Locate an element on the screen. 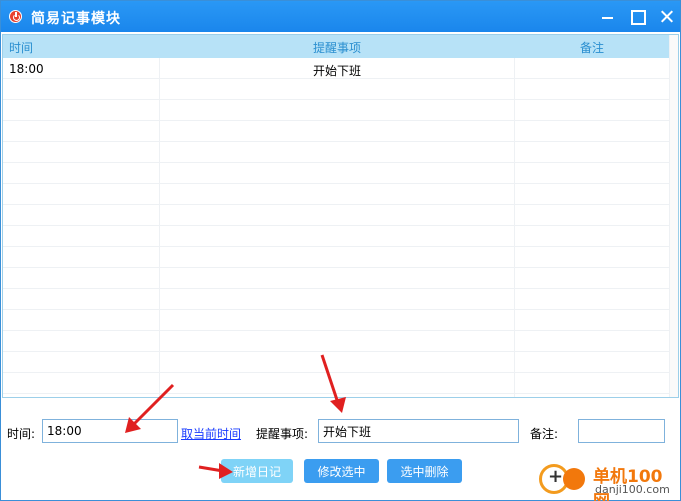 This screenshot has height=501, width=681. table-header: 时间 提醒事项 备注 is located at coordinates (337, 46).